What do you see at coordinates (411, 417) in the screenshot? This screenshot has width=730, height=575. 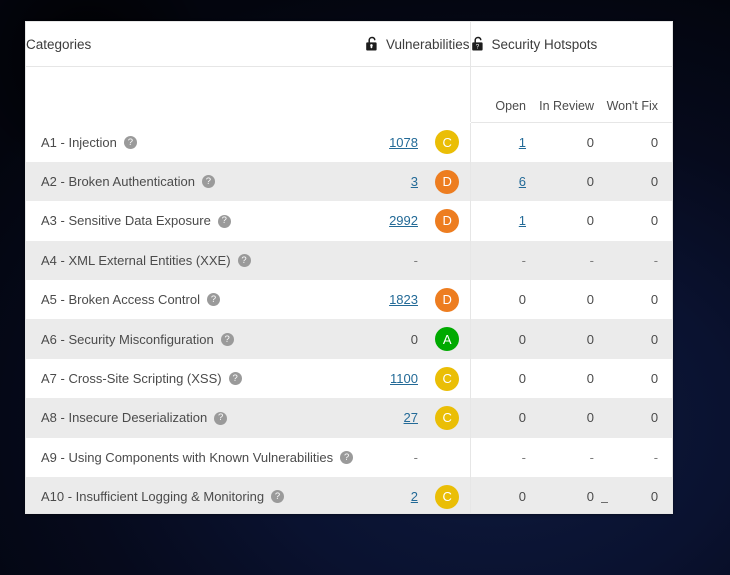 I see `vulnerability-count-link: 27` at bounding box center [411, 417].